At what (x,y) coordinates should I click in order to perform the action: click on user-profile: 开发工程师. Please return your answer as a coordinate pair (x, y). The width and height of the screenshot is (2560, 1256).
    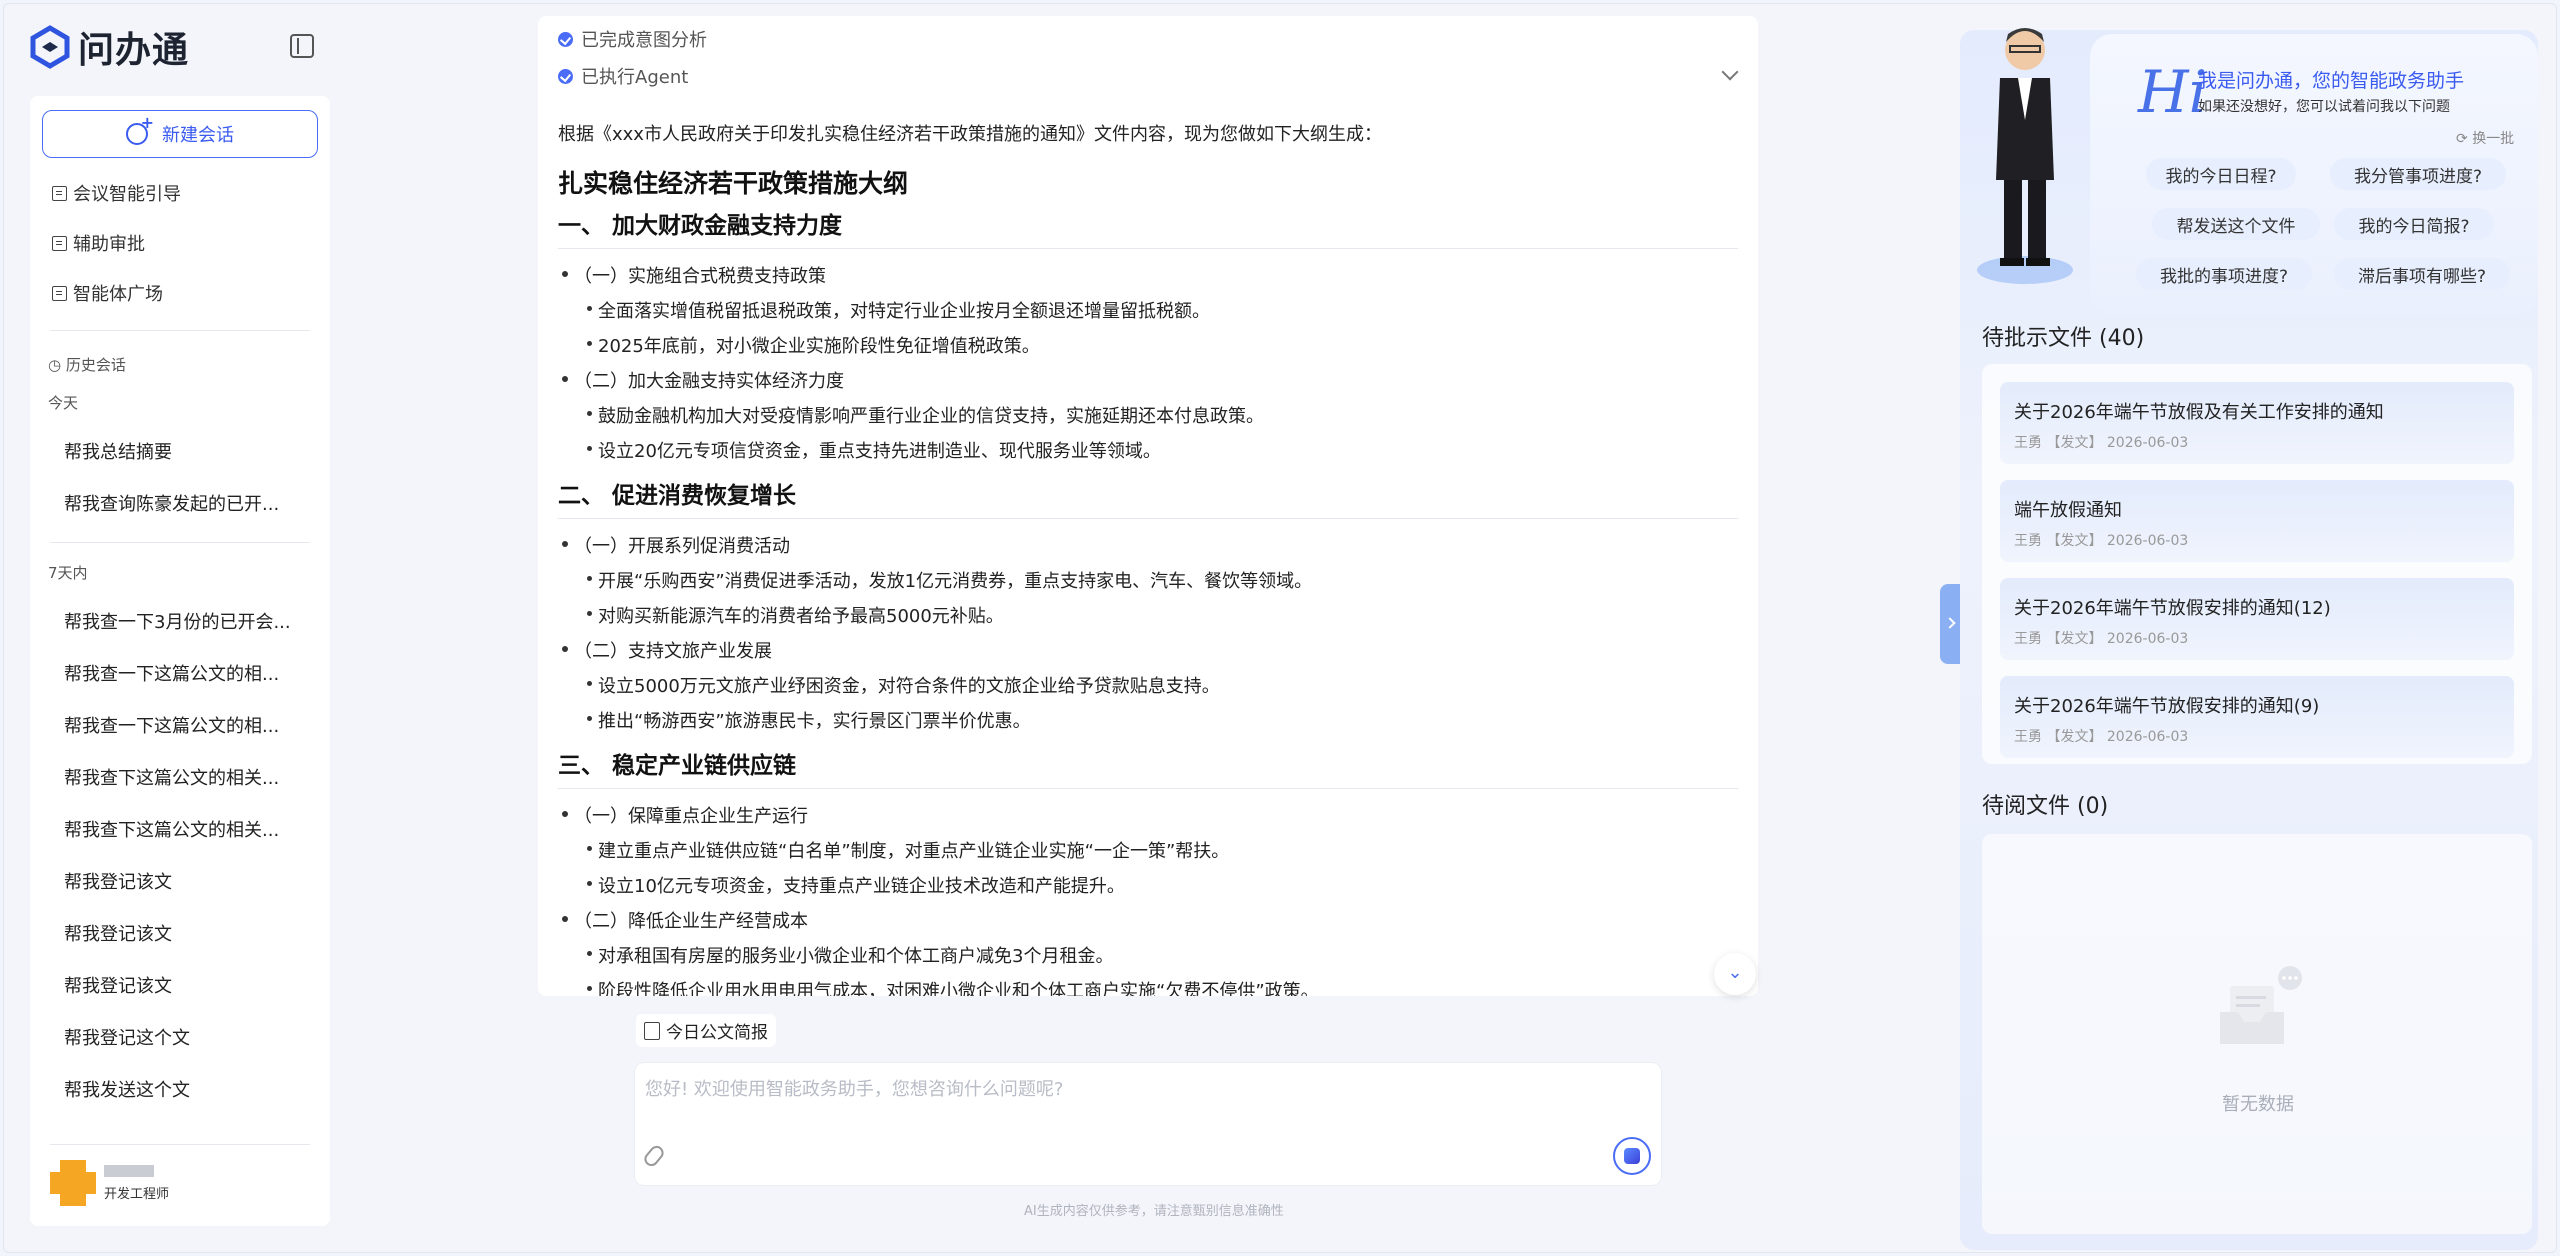
    Looking at the image, I should click on (109, 1183).